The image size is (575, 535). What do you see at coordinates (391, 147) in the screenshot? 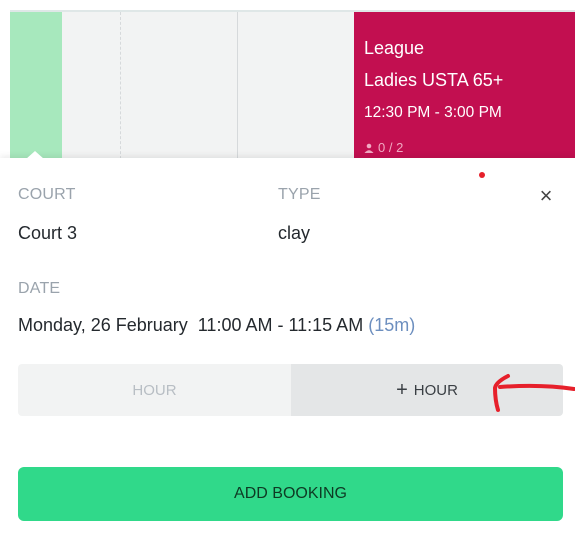
I see `slots-count: 0 / 2` at bounding box center [391, 147].